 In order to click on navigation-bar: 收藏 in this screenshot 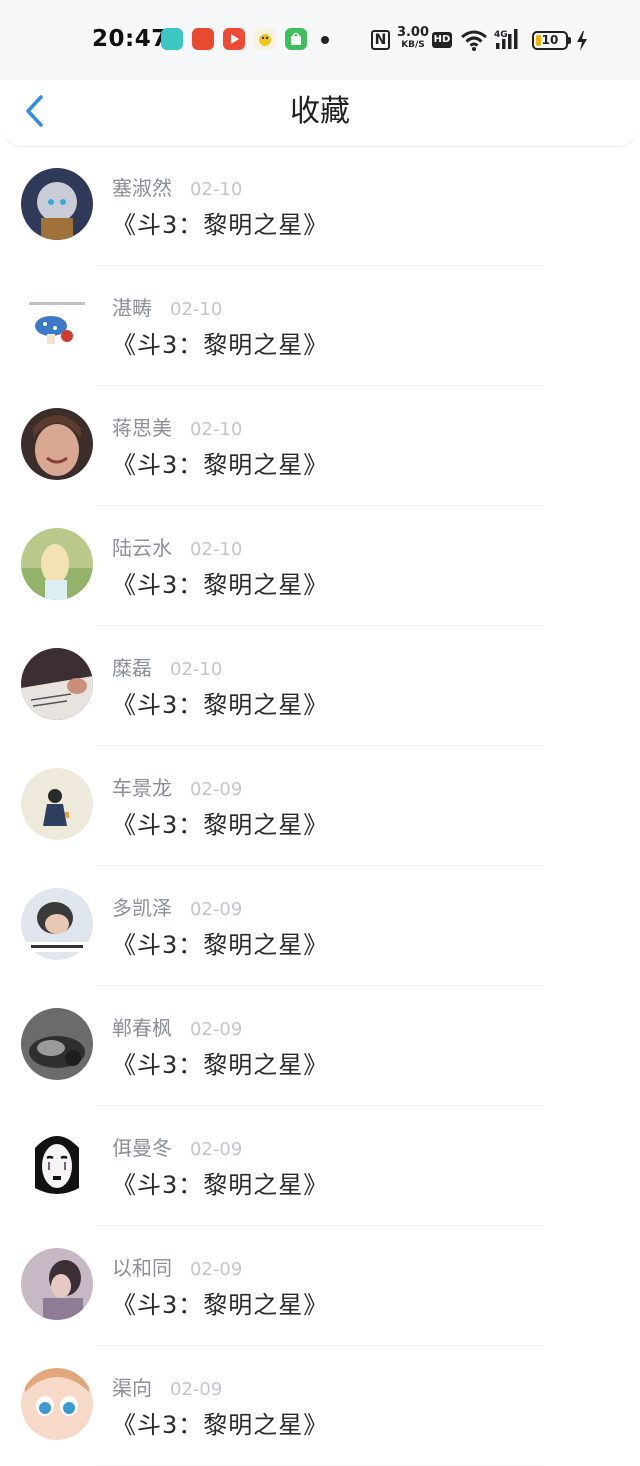, I will do `click(320, 113)`.